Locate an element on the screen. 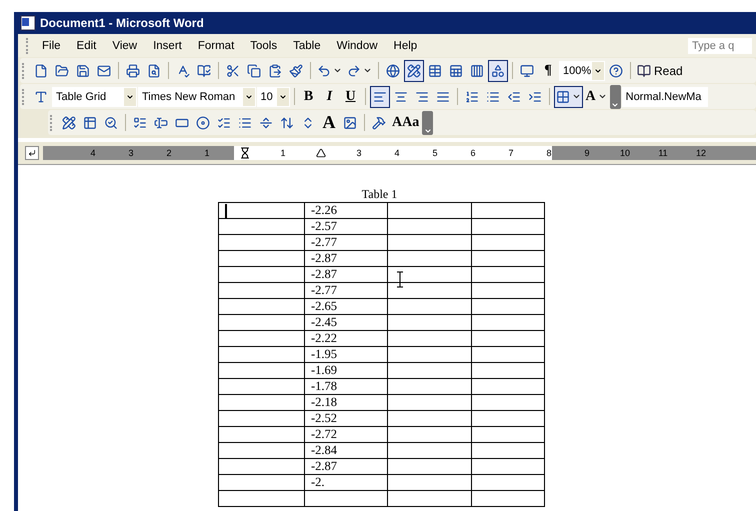  pencil-ruler-button is located at coordinates (414, 71).